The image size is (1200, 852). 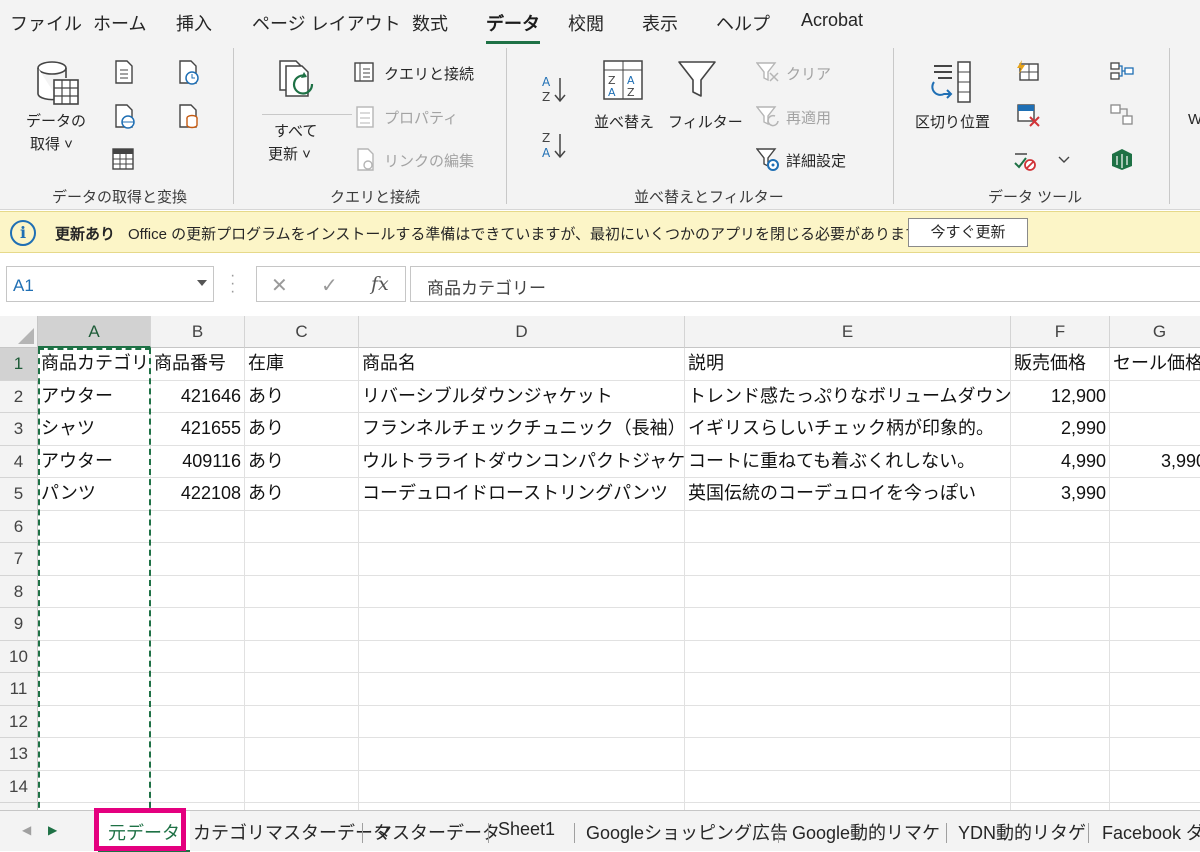 I want to click on cell-a13, so click(x=94, y=754).